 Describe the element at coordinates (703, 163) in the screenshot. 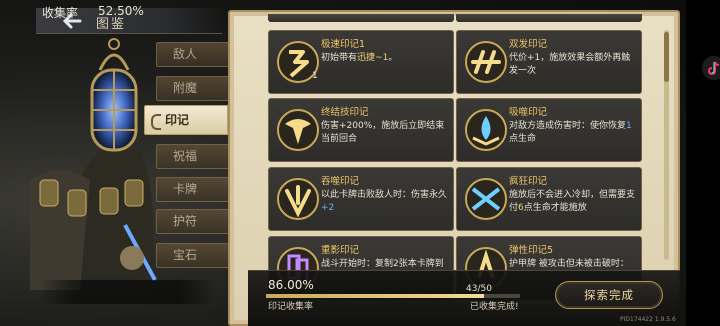

I see `screen-edge` at that location.